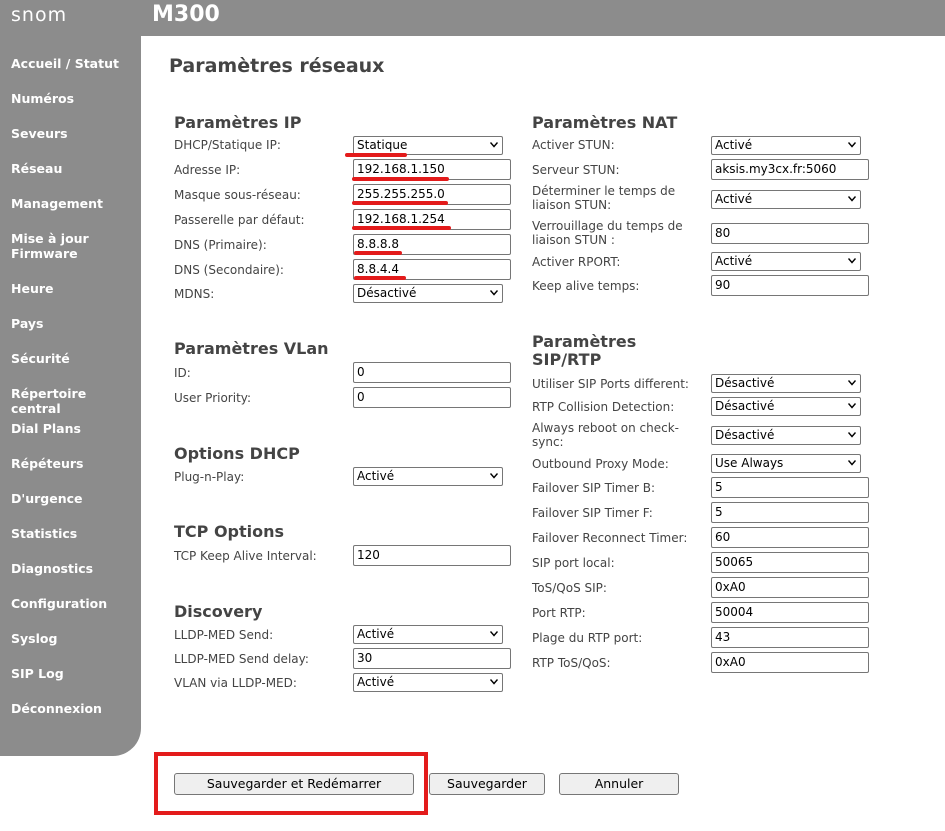 This screenshot has height=831, width=945. What do you see at coordinates (790, 587) in the screenshot?
I see `tos-sip-field: 0xA0` at bounding box center [790, 587].